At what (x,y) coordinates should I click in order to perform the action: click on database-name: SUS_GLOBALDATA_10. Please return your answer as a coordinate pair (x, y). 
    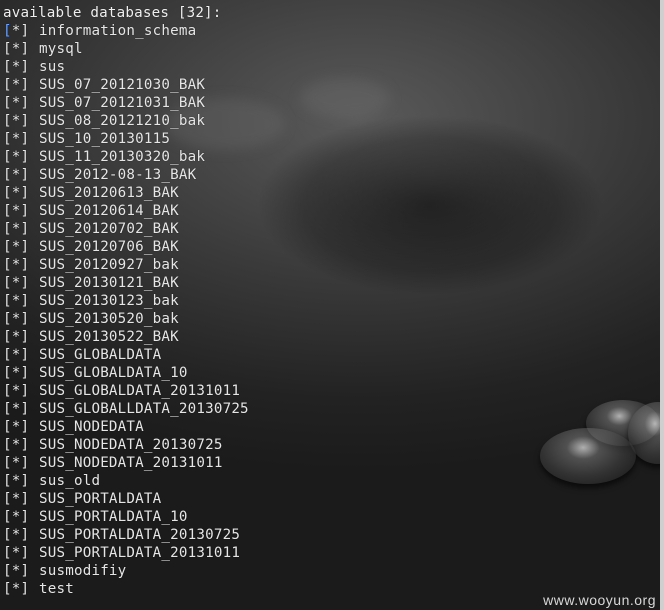
    Looking at the image, I should click on (113, 373).